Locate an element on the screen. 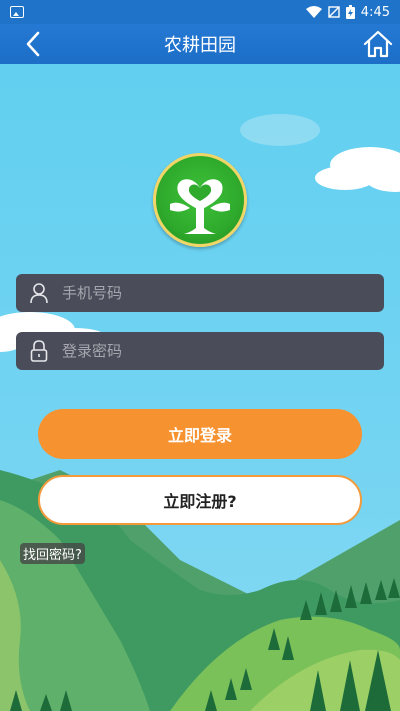 This screenshot has height=711, width=400. register-button: 立即注册? is located at coordinates (200, 500).